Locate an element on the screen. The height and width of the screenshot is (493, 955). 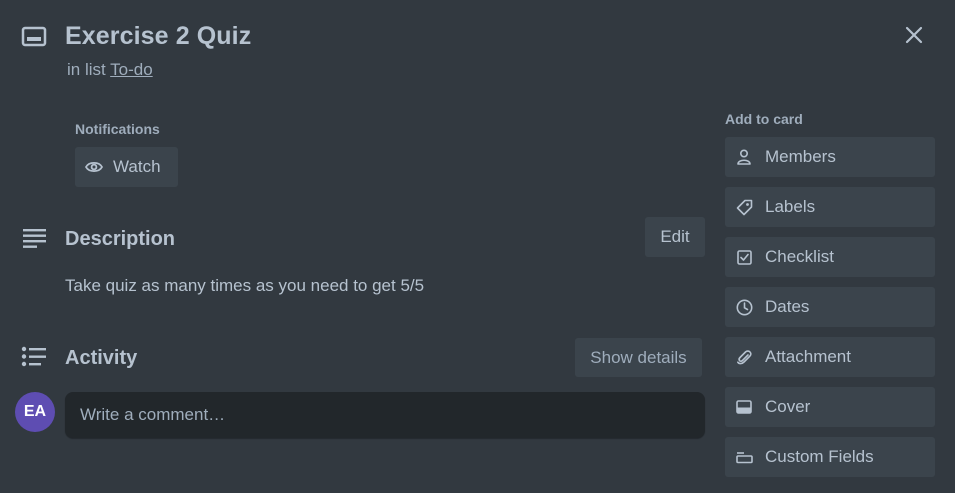
show-details-button: Show details is located at coordinates (638, 357).